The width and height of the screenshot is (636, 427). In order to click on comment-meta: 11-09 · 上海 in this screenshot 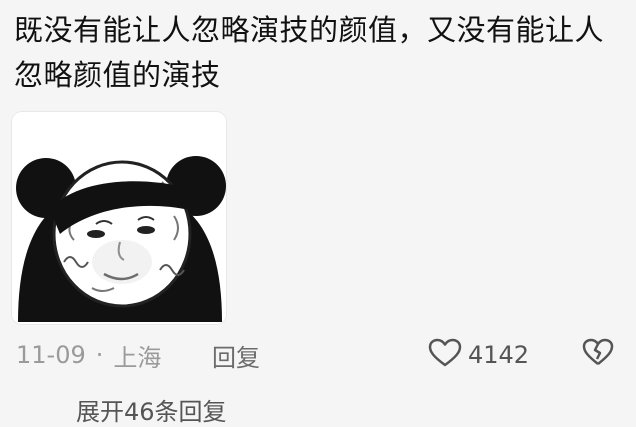, I will do `click(88, 355)`.